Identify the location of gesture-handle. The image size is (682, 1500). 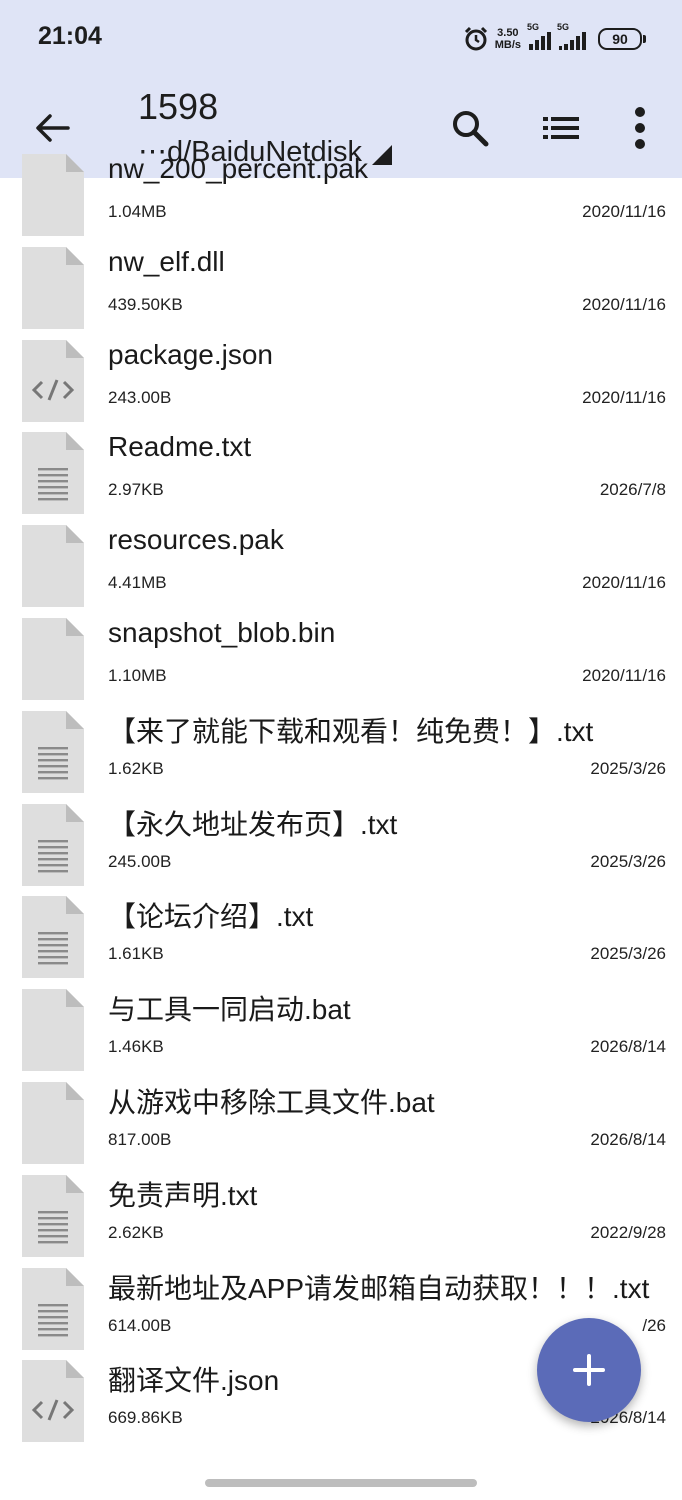
(341, 1483).